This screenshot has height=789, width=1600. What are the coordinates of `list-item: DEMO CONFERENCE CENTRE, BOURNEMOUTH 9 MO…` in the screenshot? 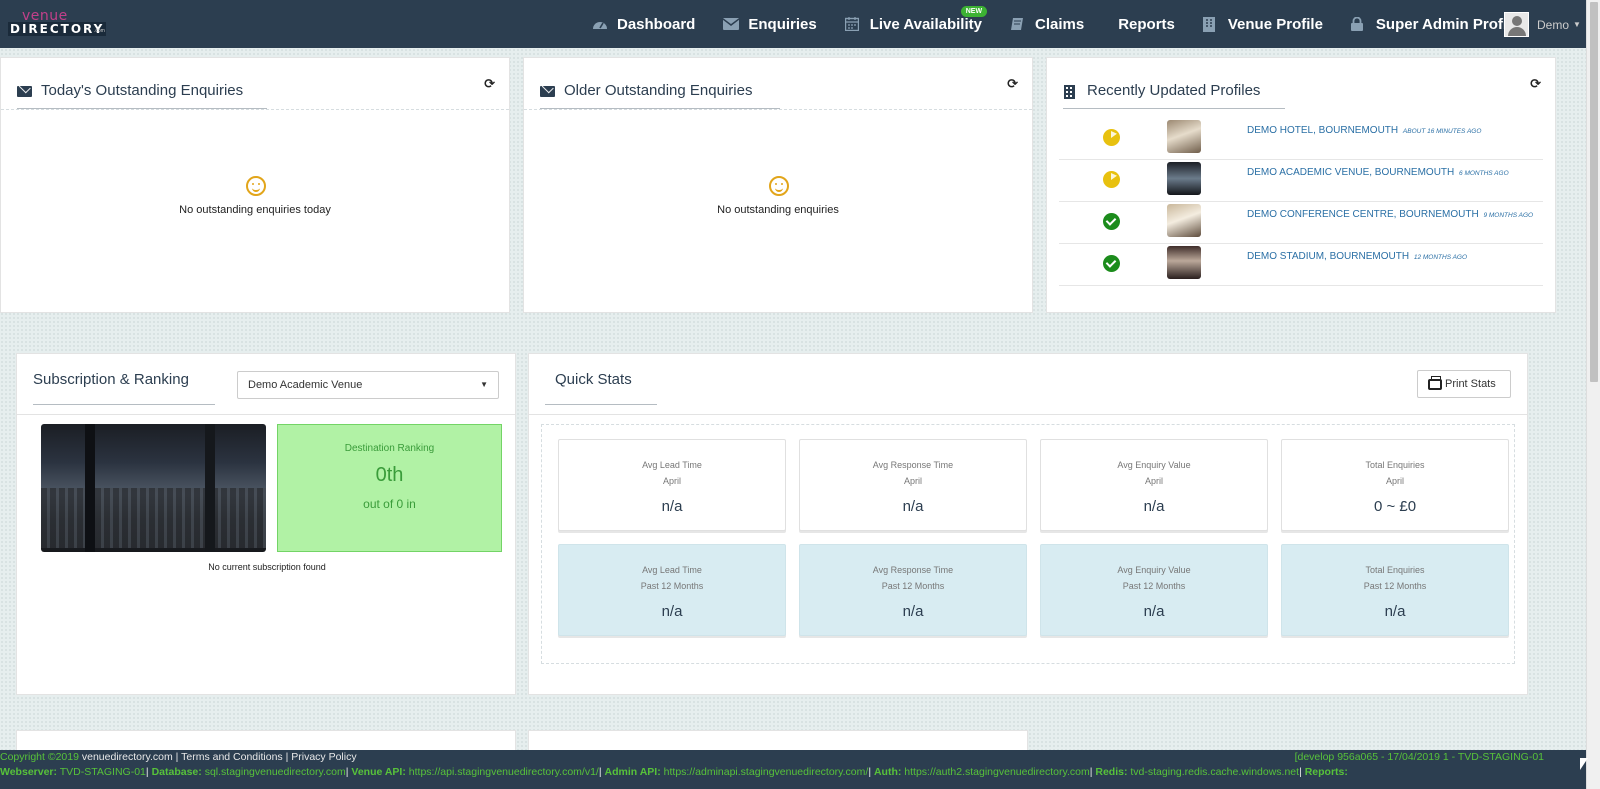 It's located at (1301, 223).